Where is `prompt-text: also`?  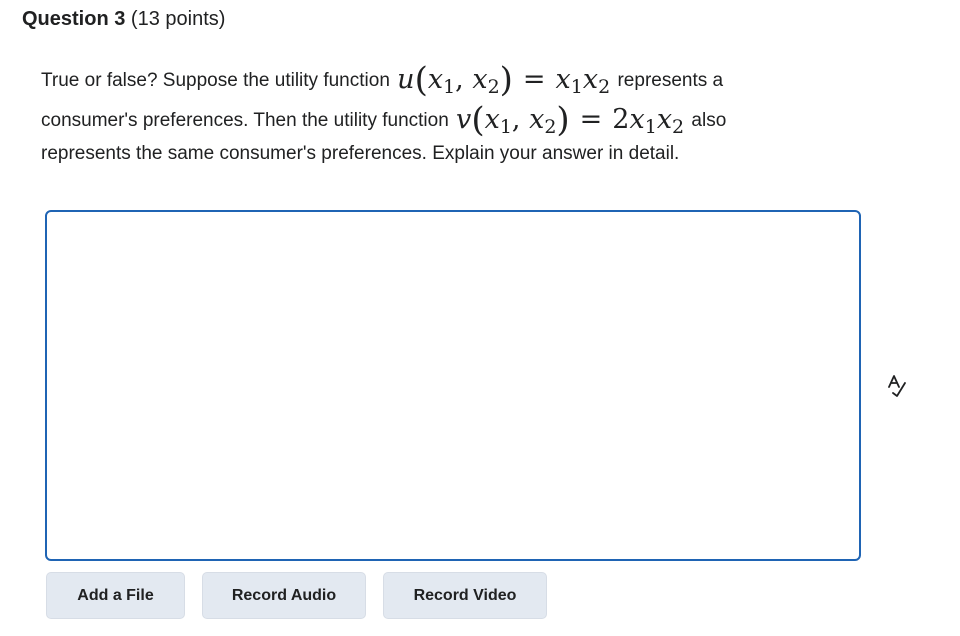
prompt-text: also is located at coordinates (706, 120).